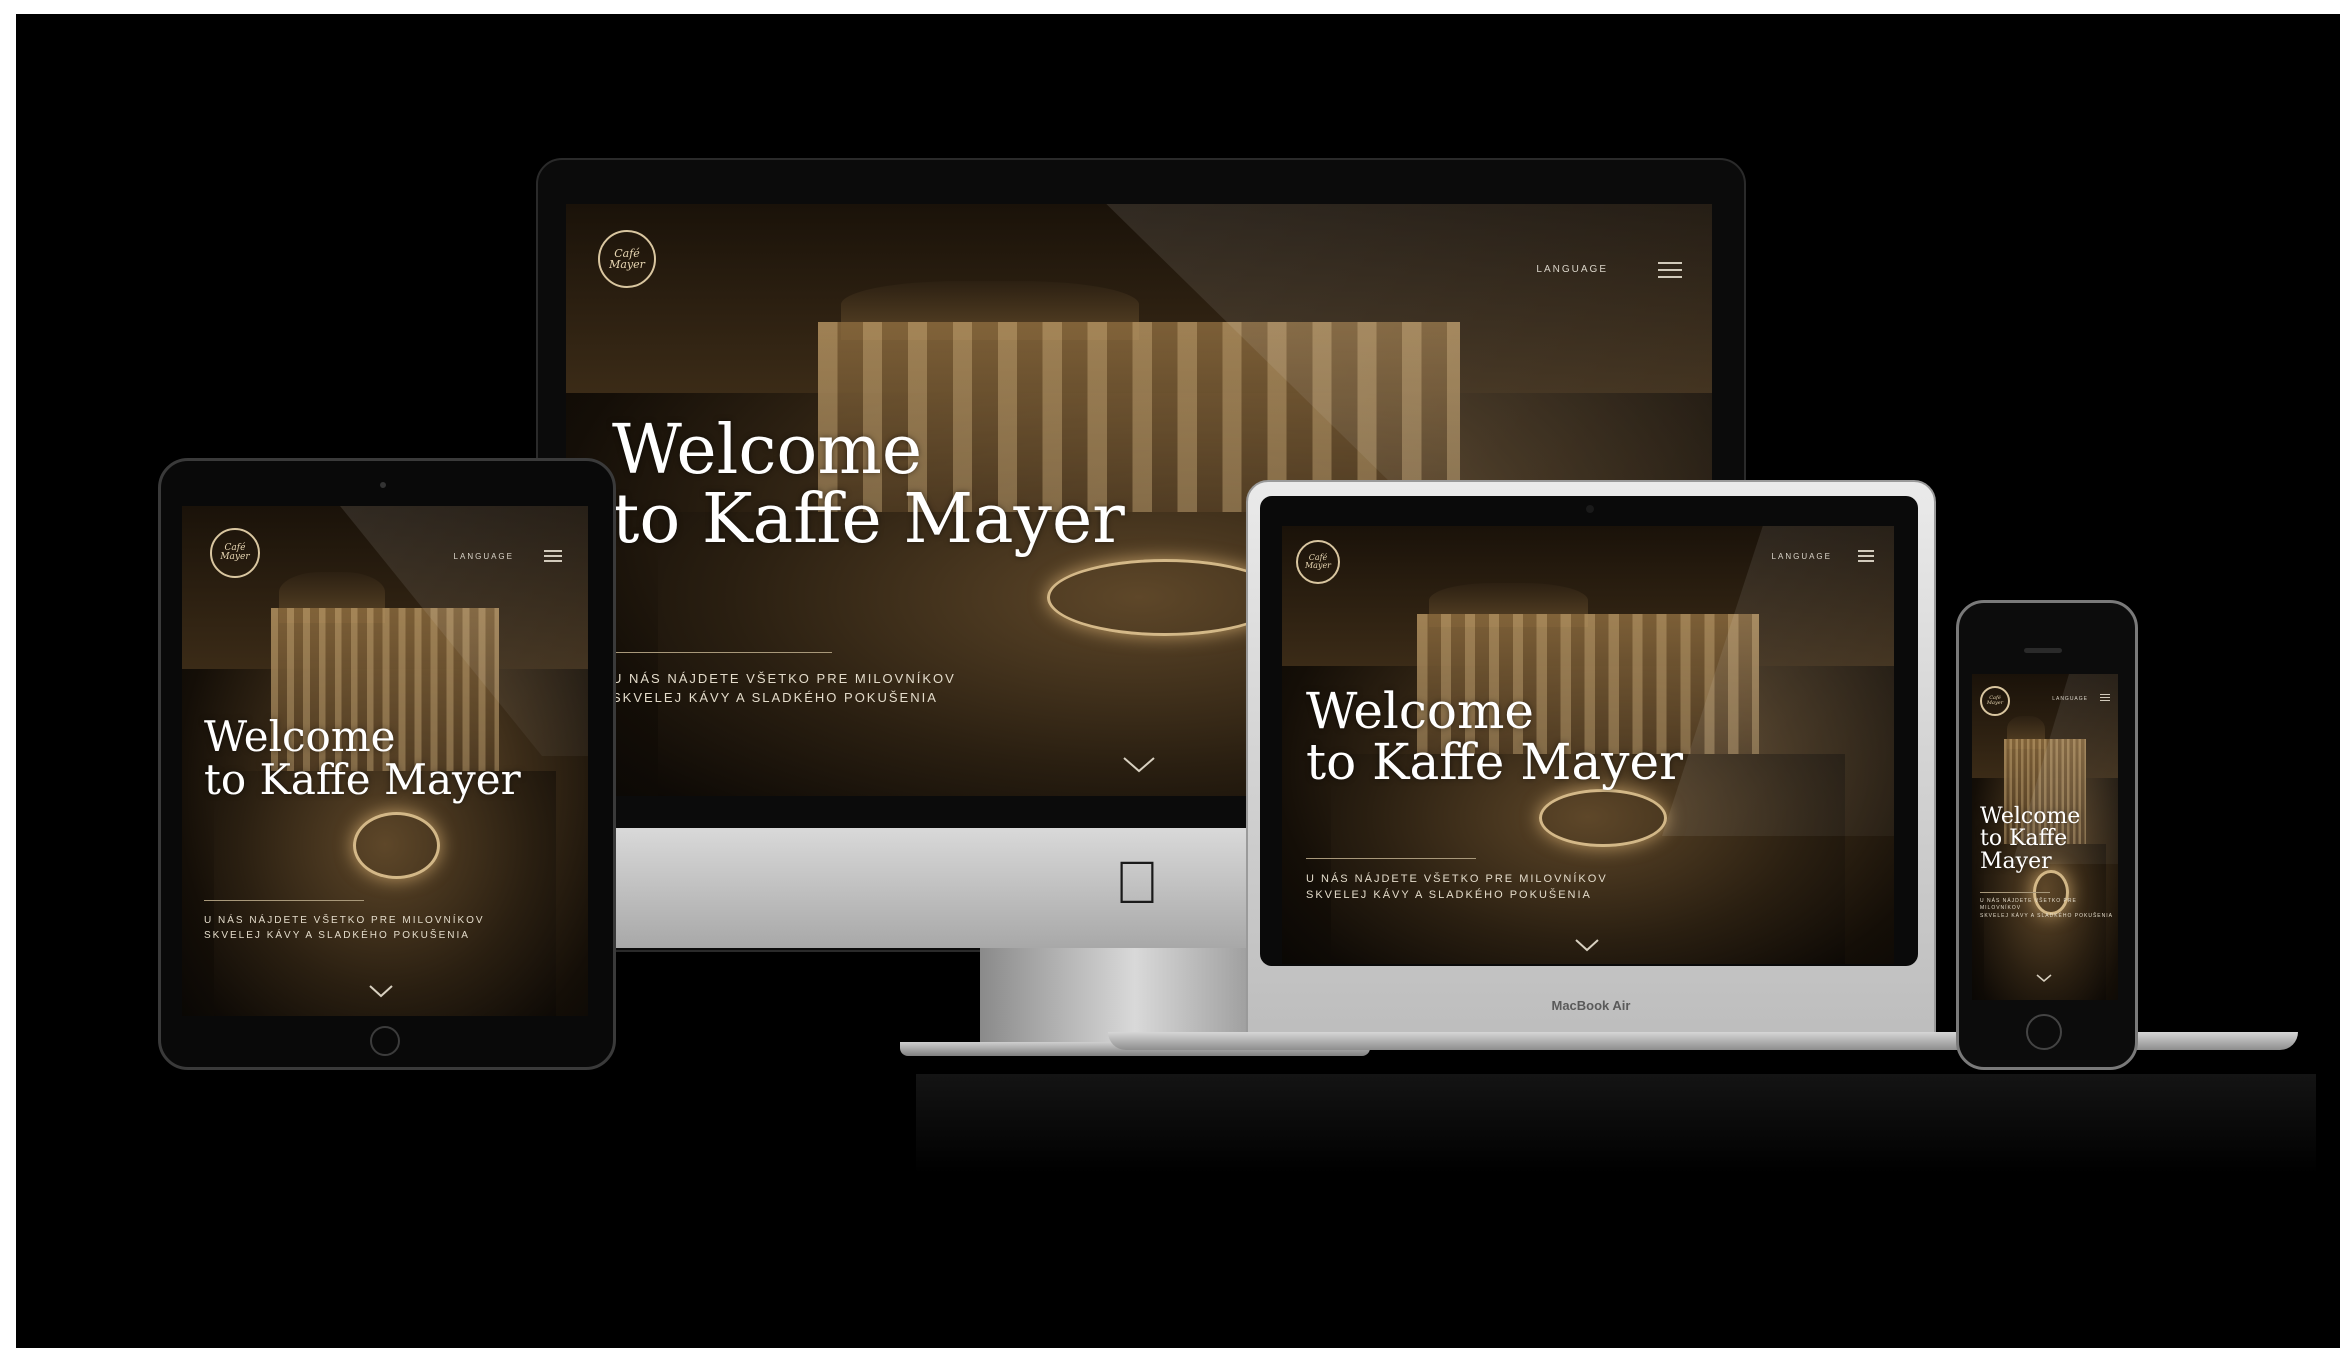 This screenshot has height=1348, width=2346. Describe the element at coordinates (385, 893) in the screenshot. I see `town-square` at that location.